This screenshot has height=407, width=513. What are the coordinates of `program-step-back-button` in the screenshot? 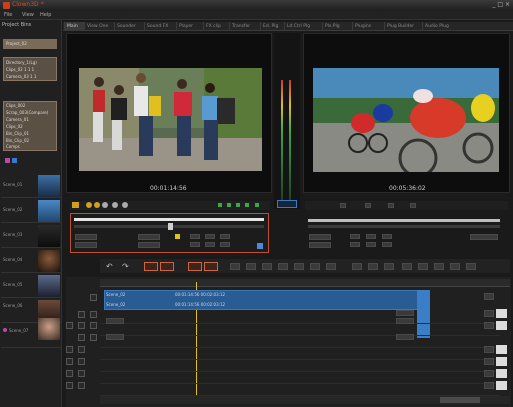 It's located at (355, 244).